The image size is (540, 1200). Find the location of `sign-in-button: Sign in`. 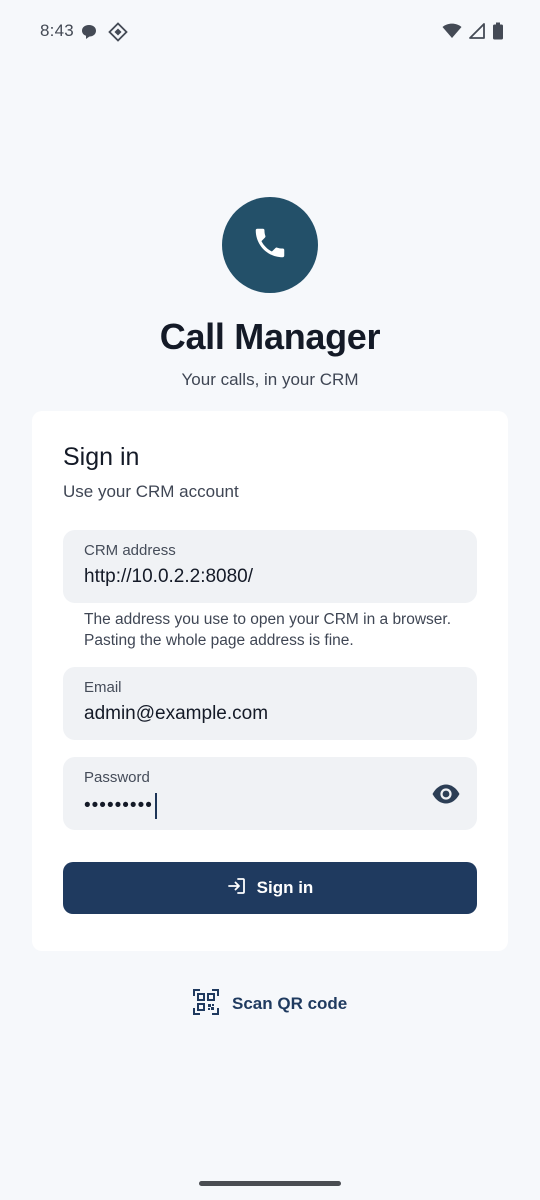

sign-in-button: Sign in is located at coordinates (270, 888).